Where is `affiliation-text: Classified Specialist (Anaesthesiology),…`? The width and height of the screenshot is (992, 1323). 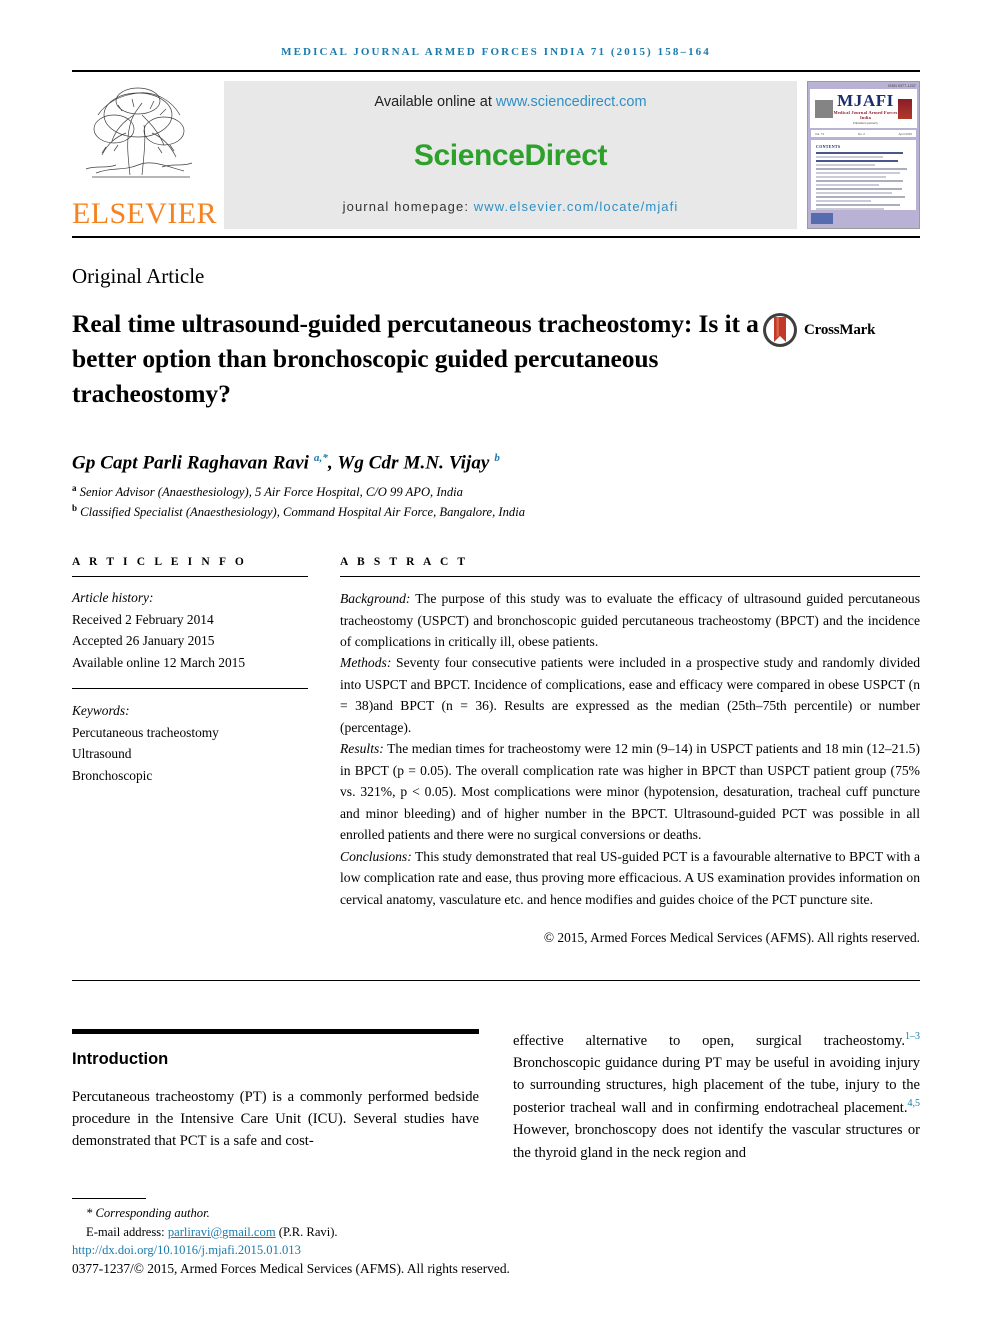 affiliation-text: Classified Specialist (Anaesthesiology),… is located at coordinates (302, 512).